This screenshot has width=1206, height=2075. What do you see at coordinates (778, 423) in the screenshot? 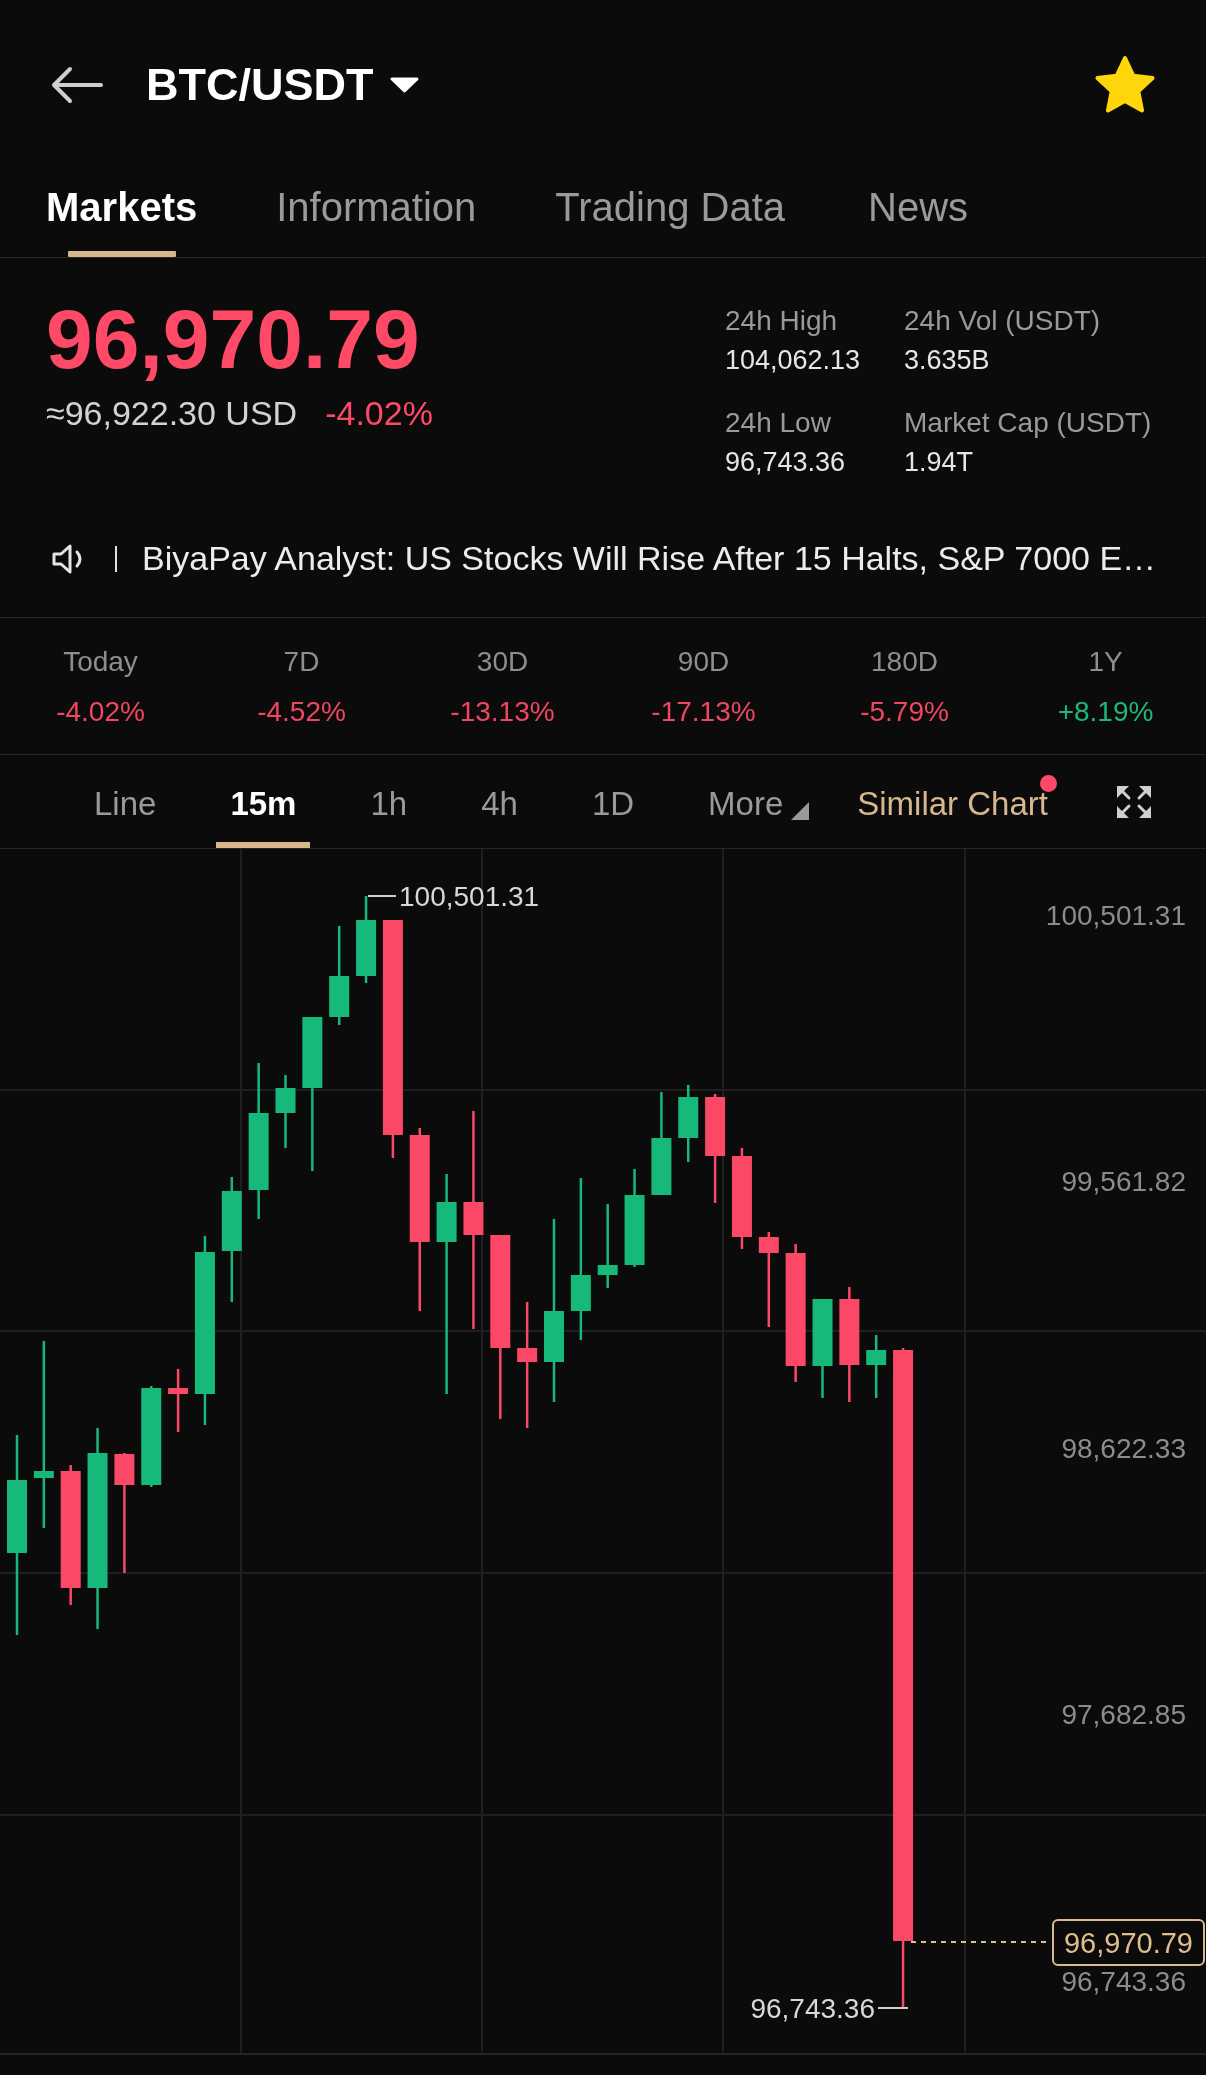
I see `stat-label: 24h Low` at bounding box center [778, 423].